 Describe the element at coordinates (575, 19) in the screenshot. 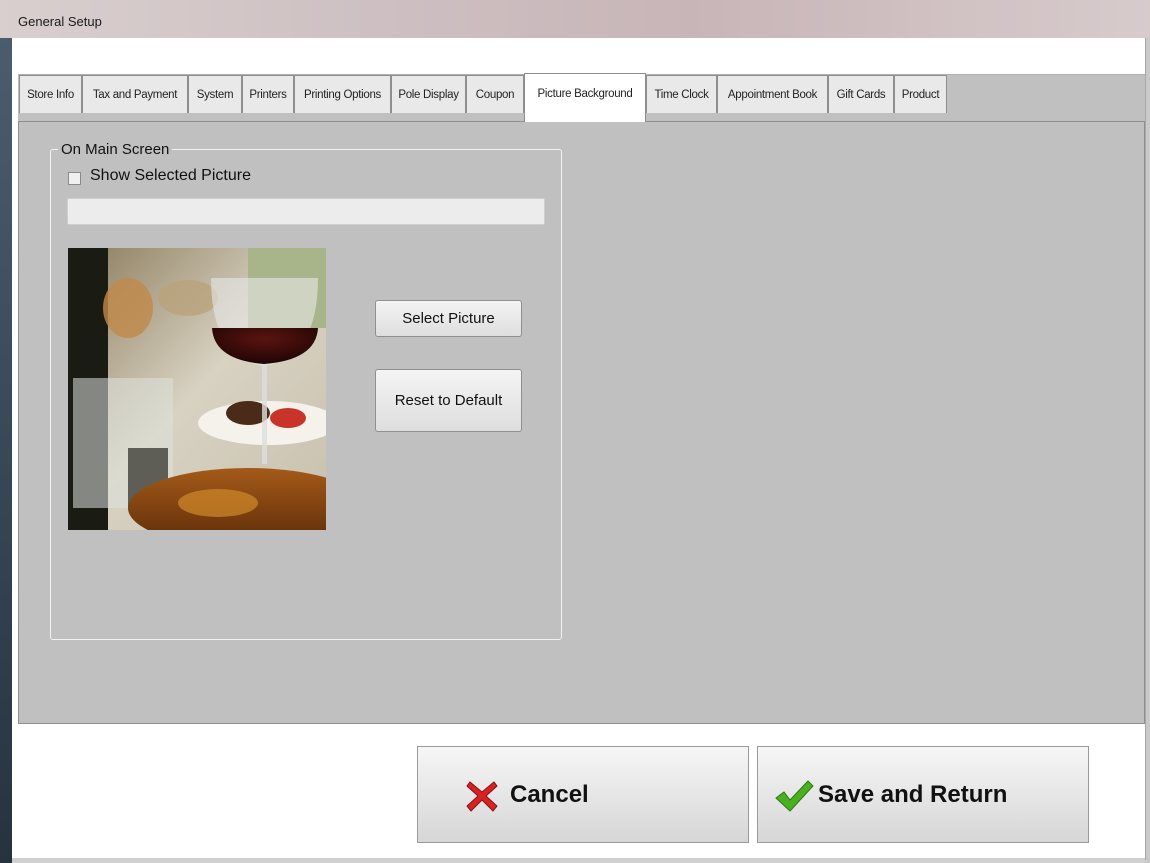

I see `title-bar: General Setup` at that location.